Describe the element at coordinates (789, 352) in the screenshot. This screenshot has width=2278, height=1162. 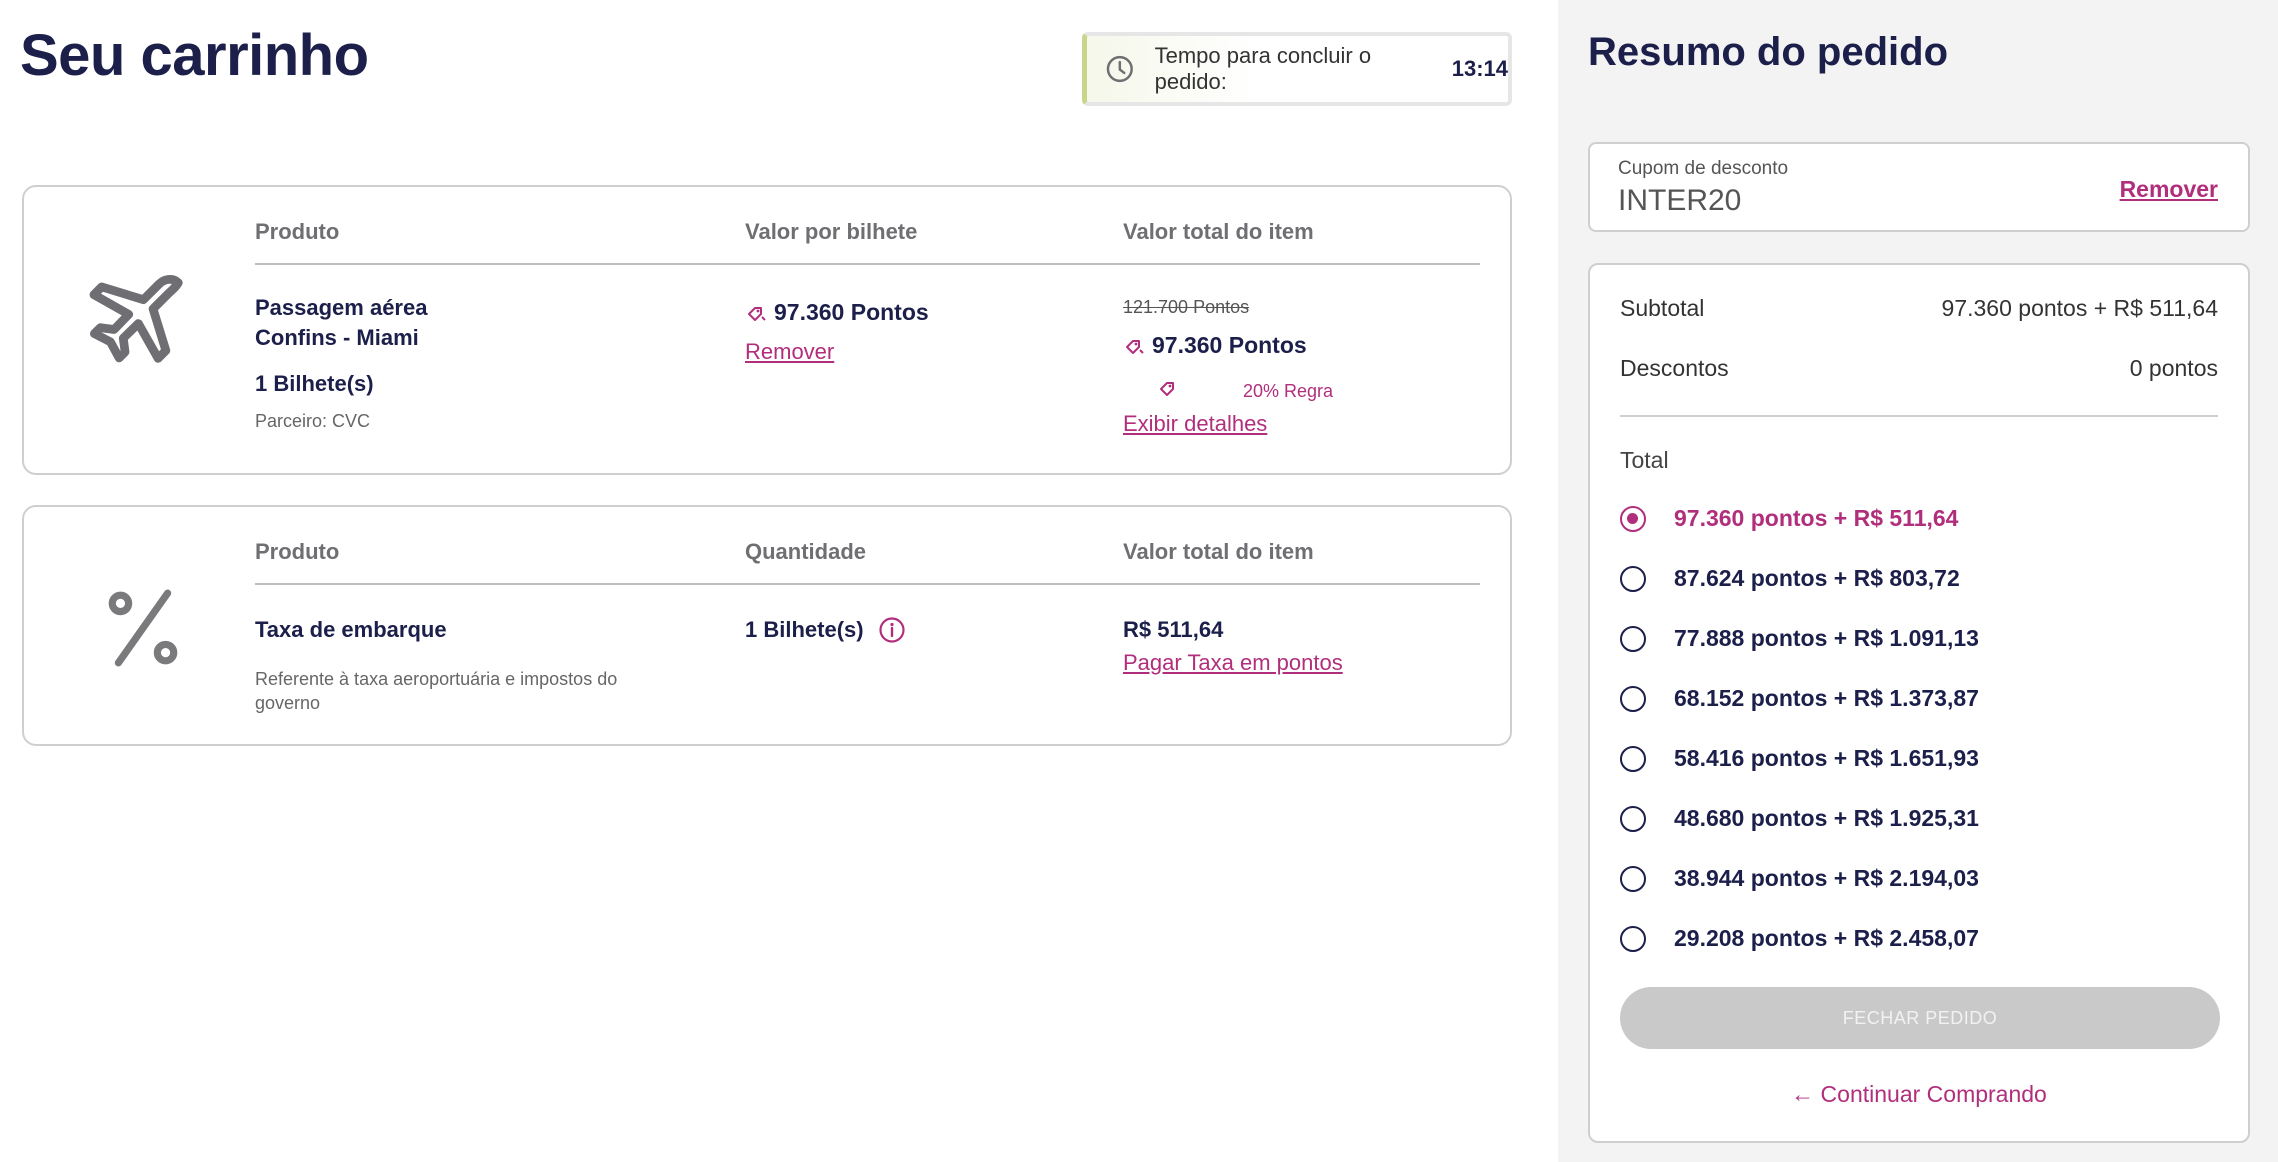
I see `remove-item-link: Remover` at that location.